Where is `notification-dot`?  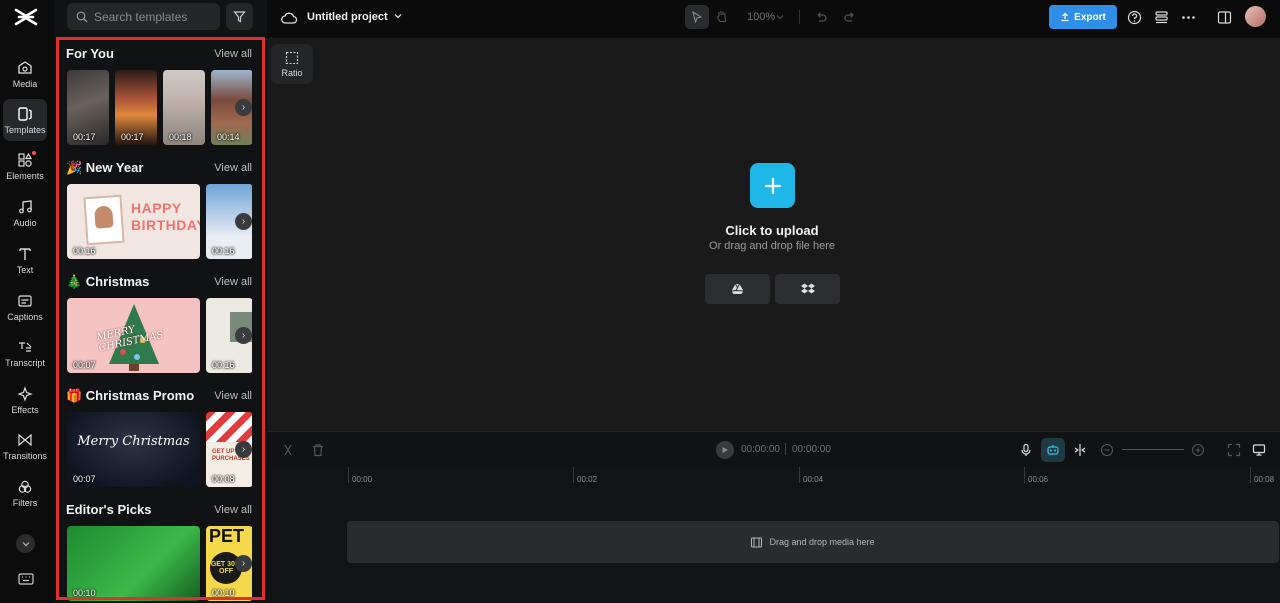 notification-dot is located at coordinates (34, 153).